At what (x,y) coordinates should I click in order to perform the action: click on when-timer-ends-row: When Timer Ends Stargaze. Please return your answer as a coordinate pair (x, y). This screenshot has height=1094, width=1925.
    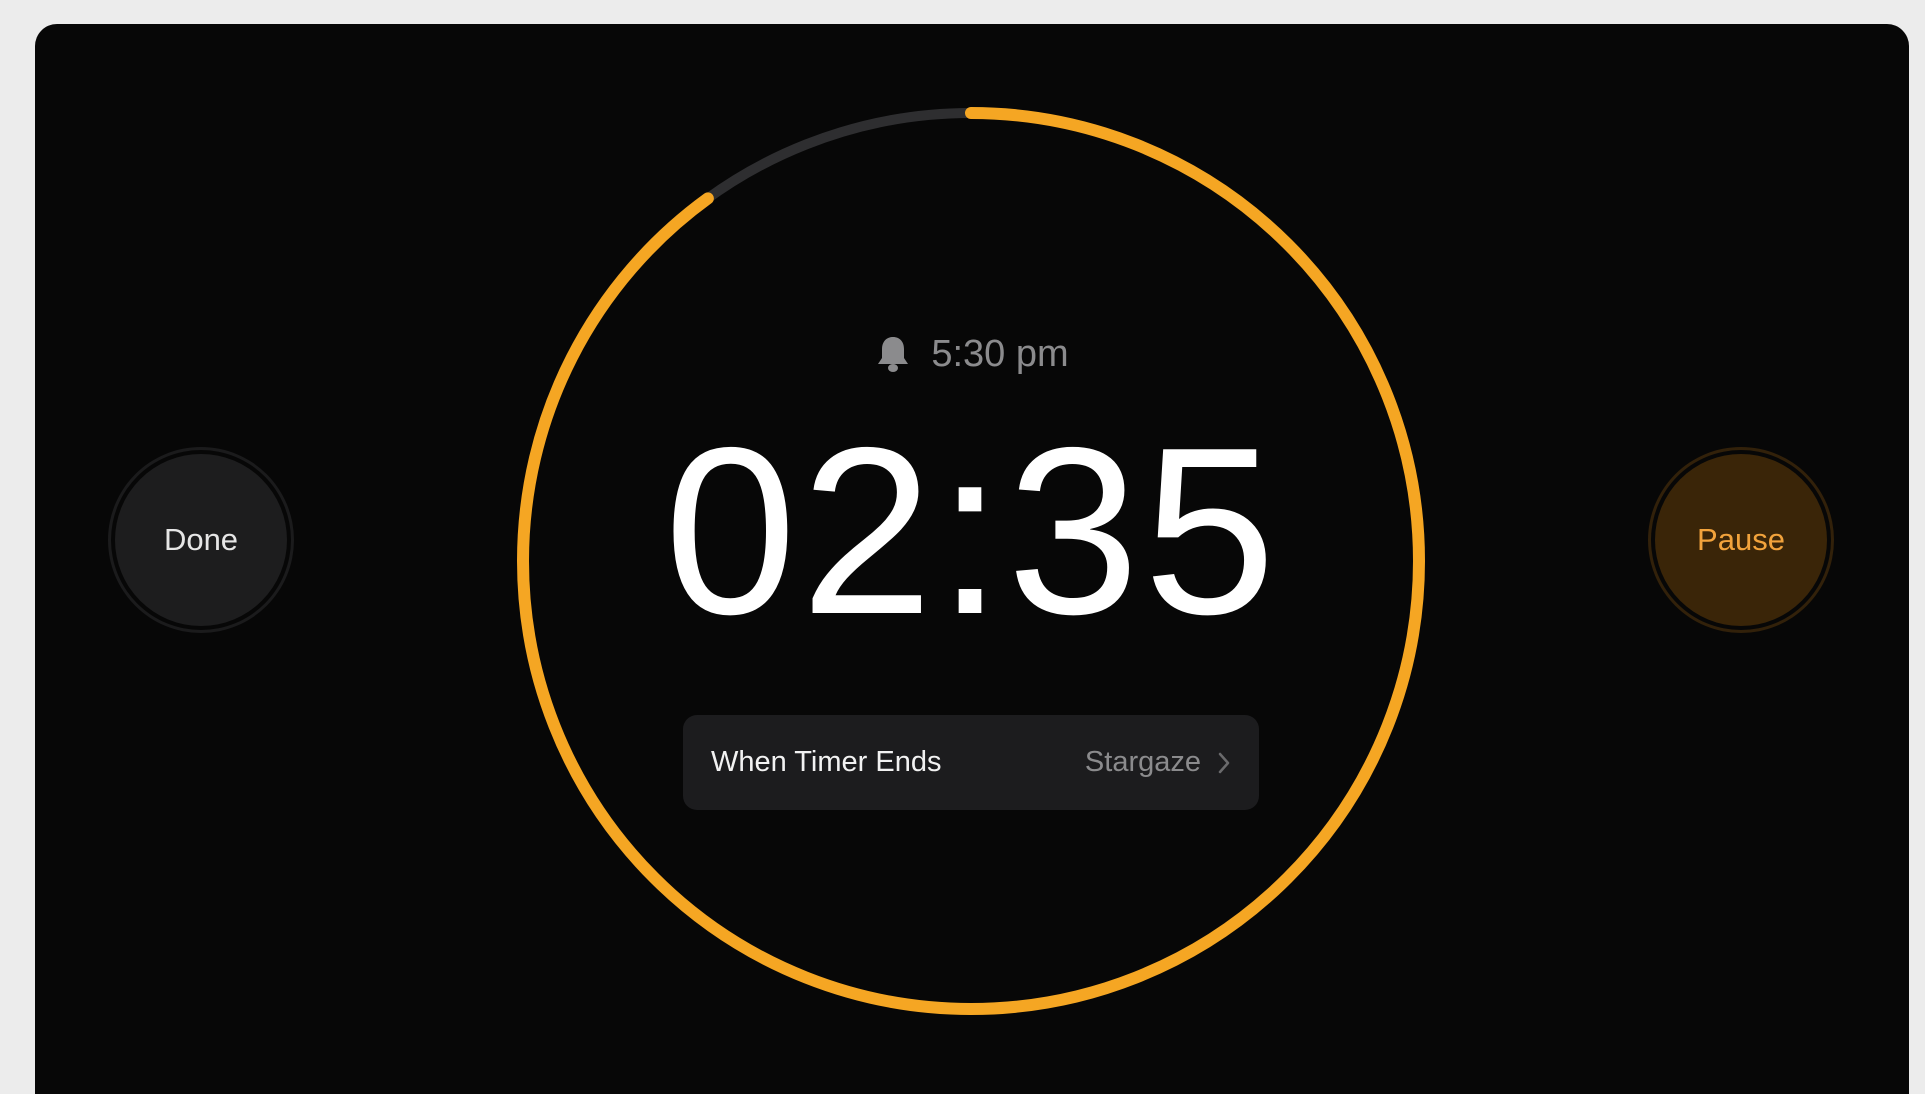
    Looking at the image, I should click on (971, 762).